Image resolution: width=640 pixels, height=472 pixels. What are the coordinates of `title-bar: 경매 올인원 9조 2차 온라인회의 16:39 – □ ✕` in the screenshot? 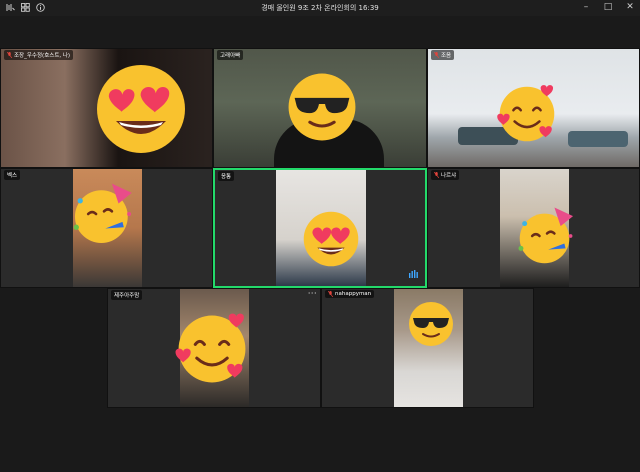 It's located at (320, 8).